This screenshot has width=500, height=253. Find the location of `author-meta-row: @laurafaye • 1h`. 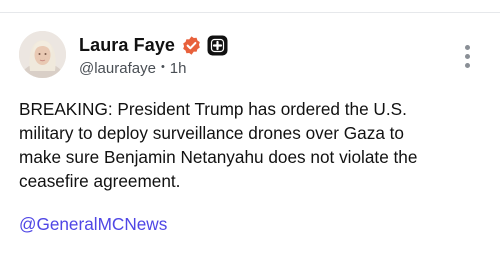

author-meta-row: @laurafaye • 1h is located at coordinates (132, 68).